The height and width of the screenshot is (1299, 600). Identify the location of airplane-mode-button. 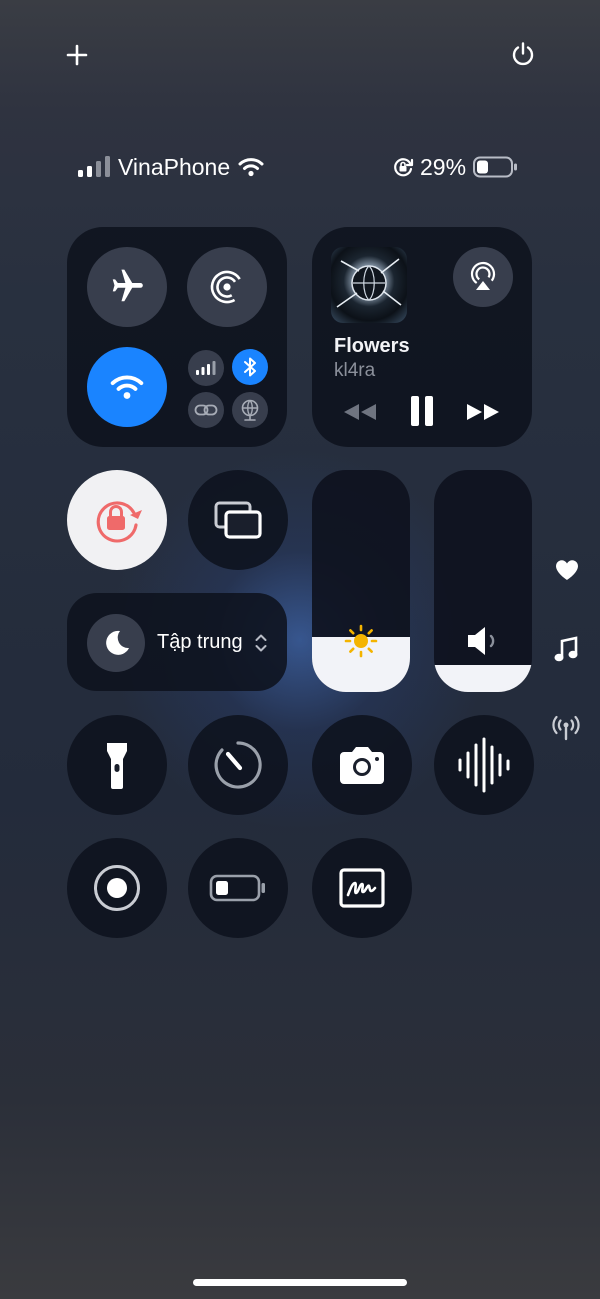
(127, 287).